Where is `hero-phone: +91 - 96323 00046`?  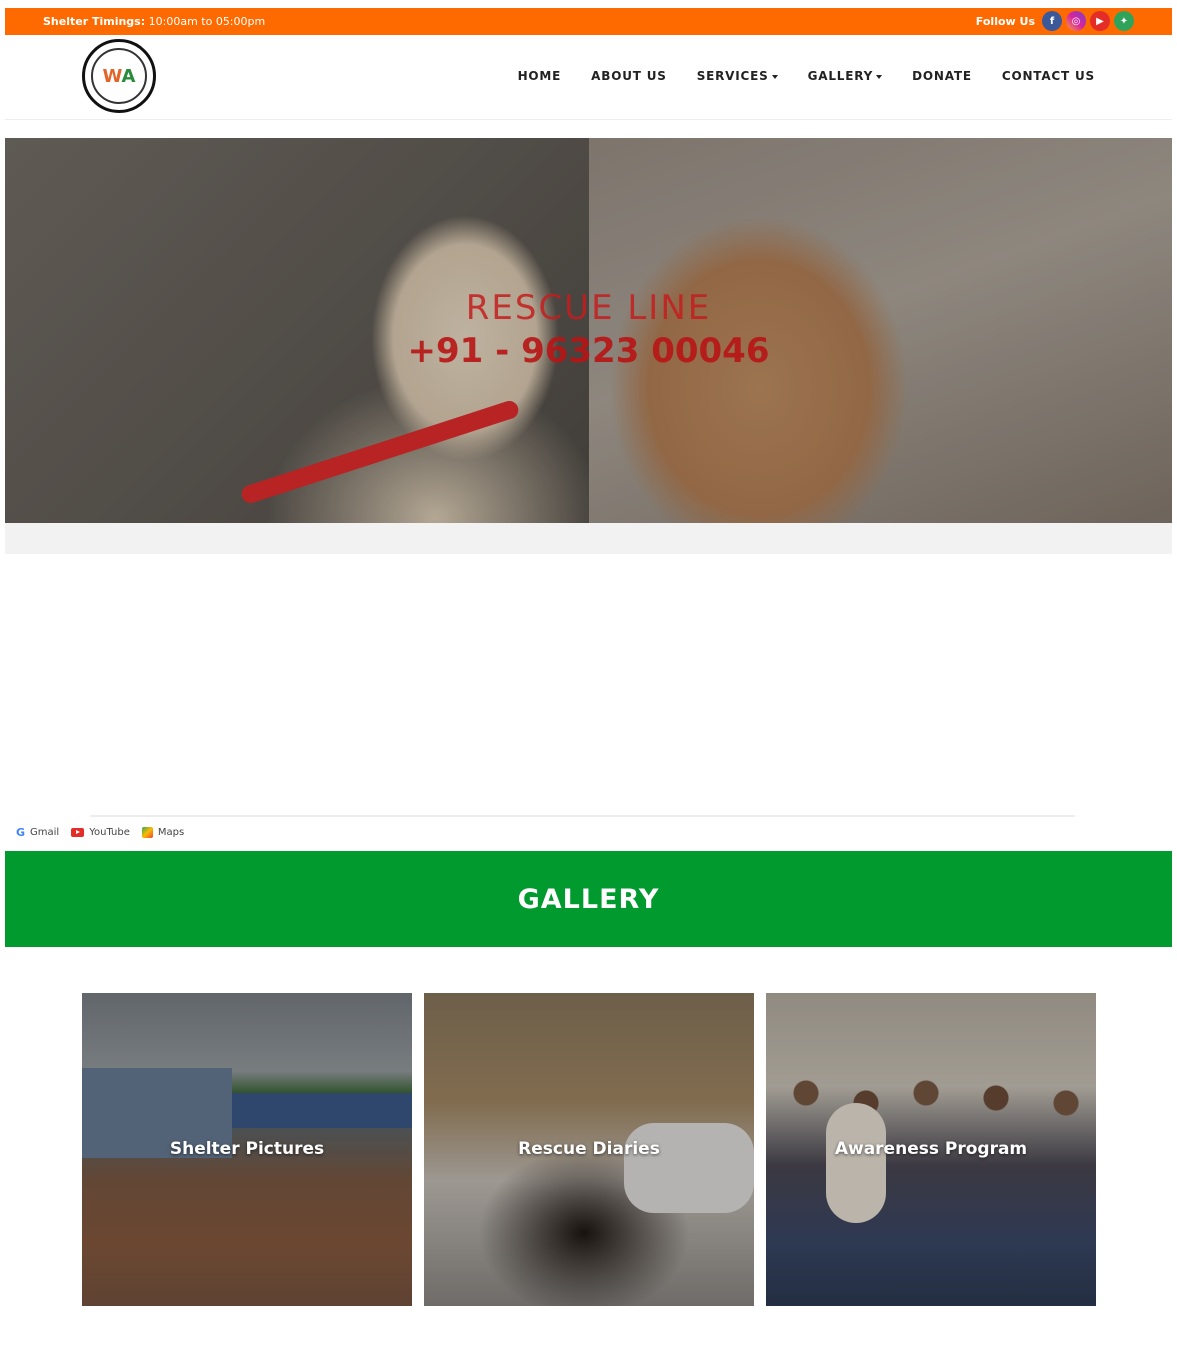
hero-phone: +91 - 96323 00046 is located at coordinates (588, 351).